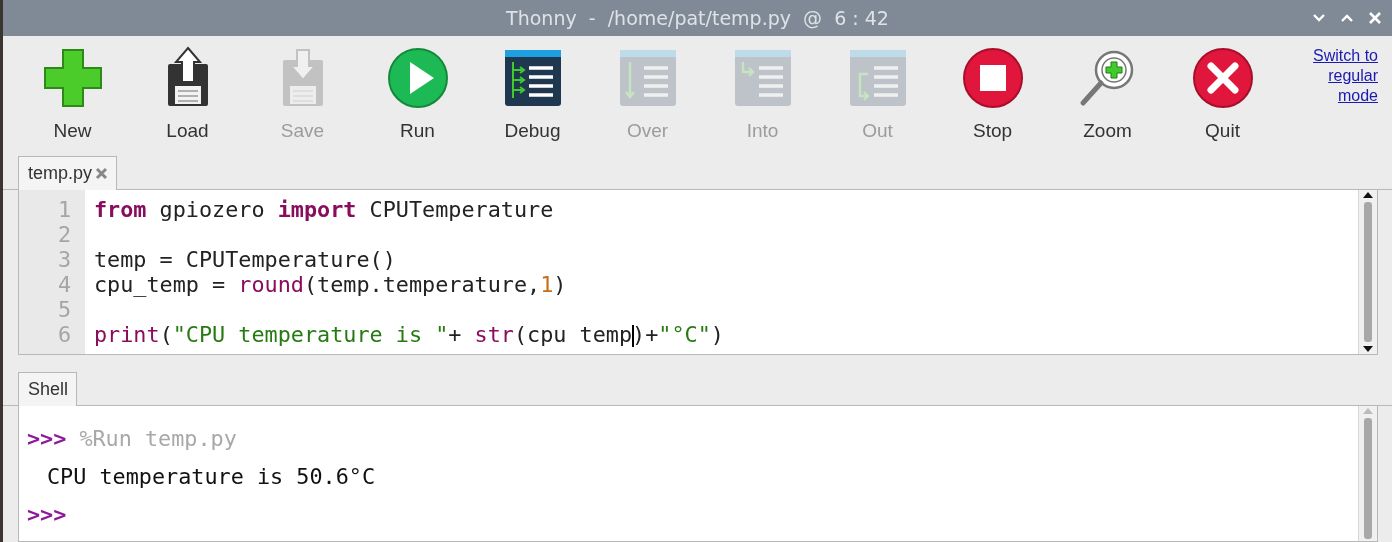  What do you see at coordinates (64, 259) in the screenshot?
I see `line-number: 3` at bounding box center [64, 259].